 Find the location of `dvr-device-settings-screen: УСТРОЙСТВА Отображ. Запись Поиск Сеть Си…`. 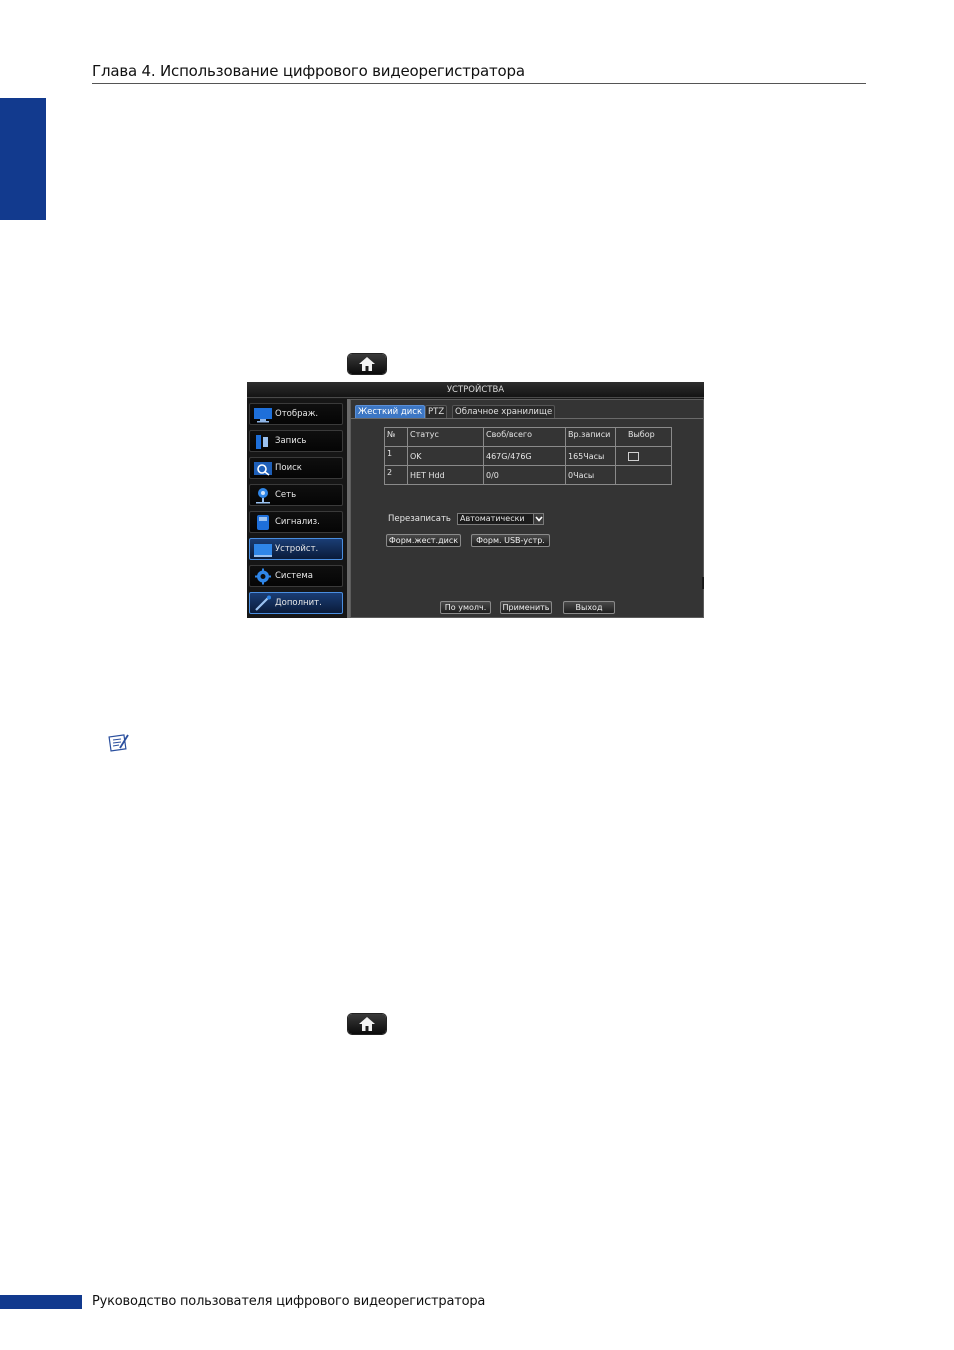

dvr-device-settings-screen: УСТРОЙСТВА Отображ. Запись Поиск Сеть Си… is located at coordinates (475, 500).